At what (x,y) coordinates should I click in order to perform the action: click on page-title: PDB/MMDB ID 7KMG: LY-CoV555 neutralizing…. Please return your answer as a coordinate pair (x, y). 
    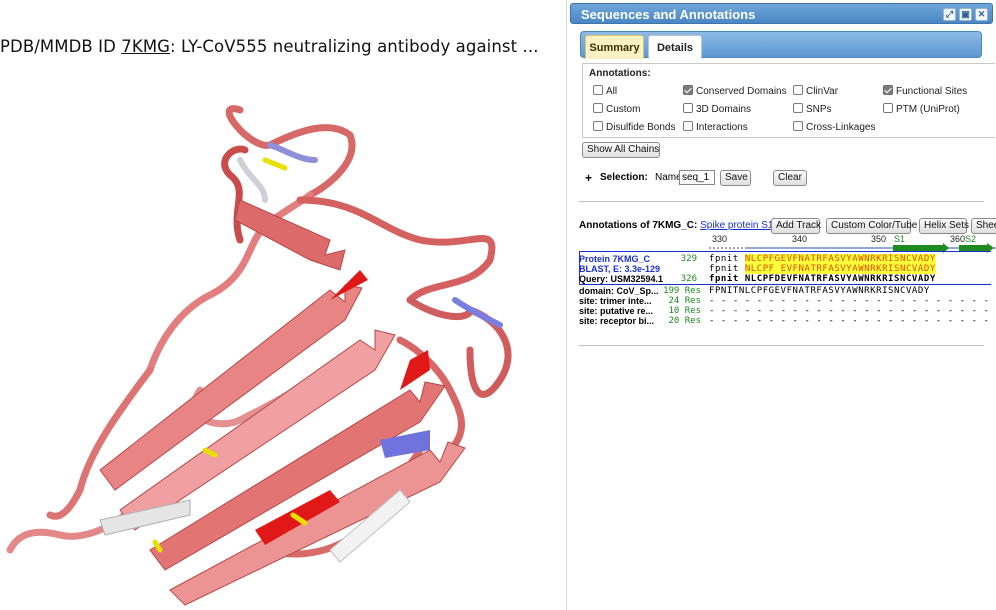
    Looking at the image, I should click on (269, 46).